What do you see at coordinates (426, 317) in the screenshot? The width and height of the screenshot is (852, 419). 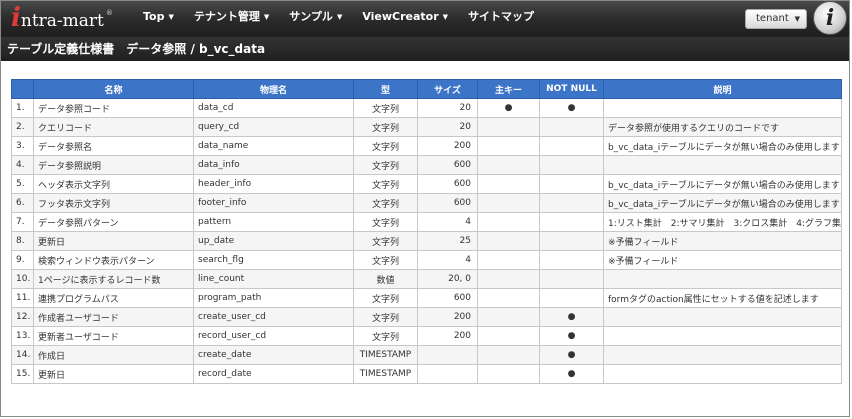 I see `table-row: 12. 作成者ユーザコード create_user_cd 文字列 200 ●` at bounding box center [426, 317].